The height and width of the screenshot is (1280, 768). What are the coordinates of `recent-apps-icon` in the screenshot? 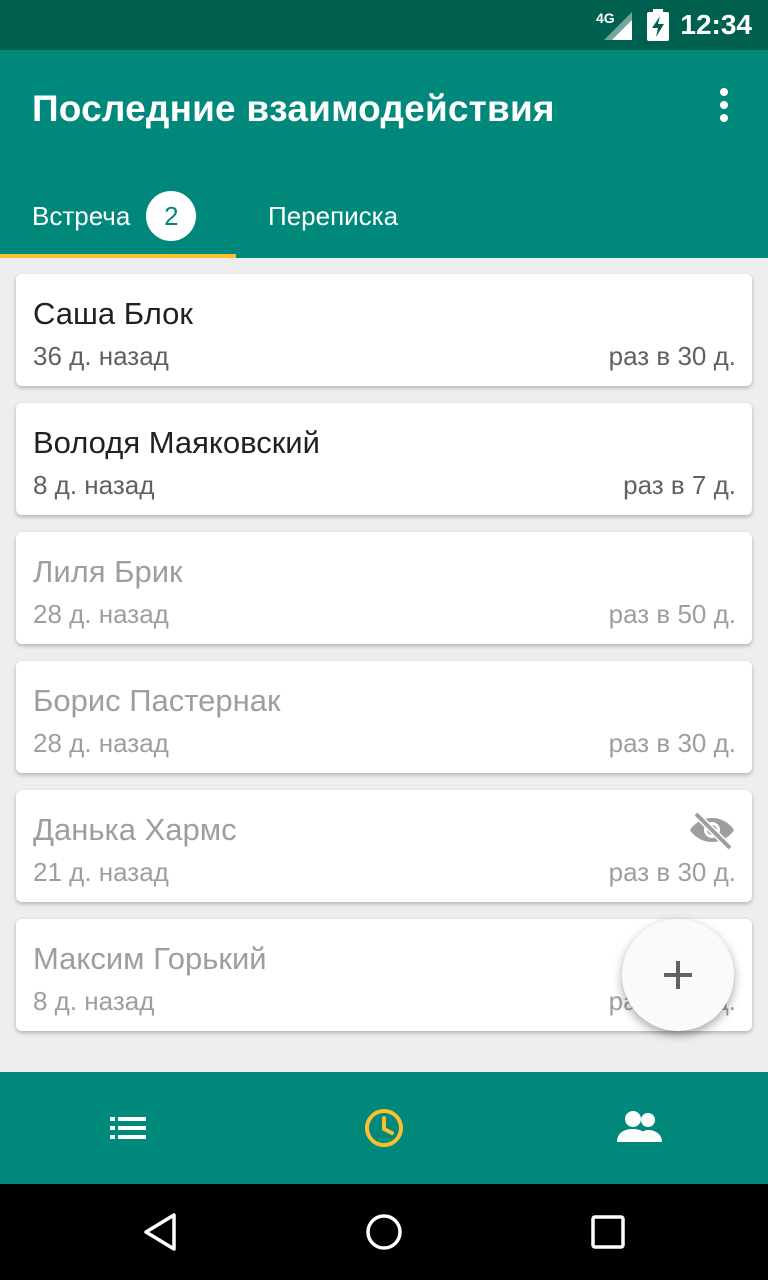 It's located at (608, 1232).